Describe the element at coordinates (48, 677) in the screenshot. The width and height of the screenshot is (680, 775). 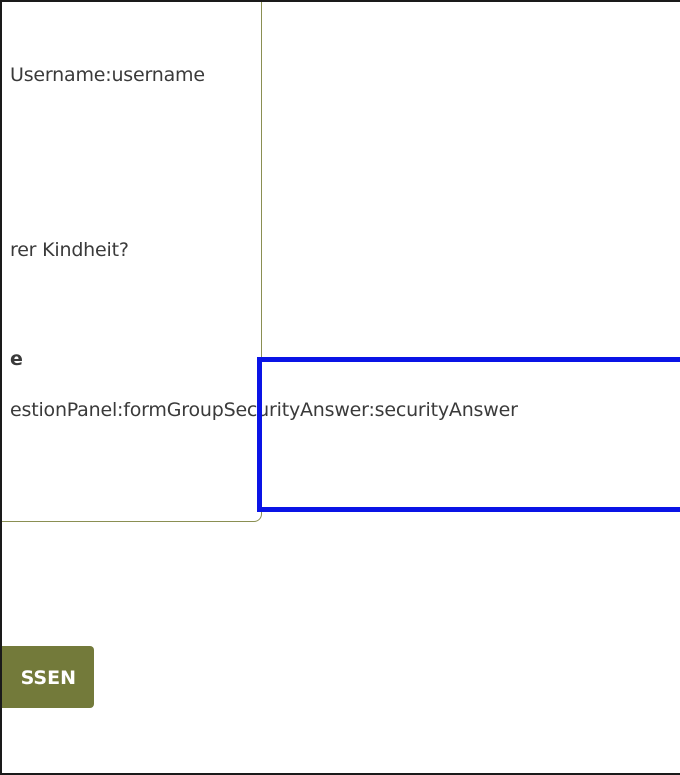
I see `submit-button: SSEN` at that location.